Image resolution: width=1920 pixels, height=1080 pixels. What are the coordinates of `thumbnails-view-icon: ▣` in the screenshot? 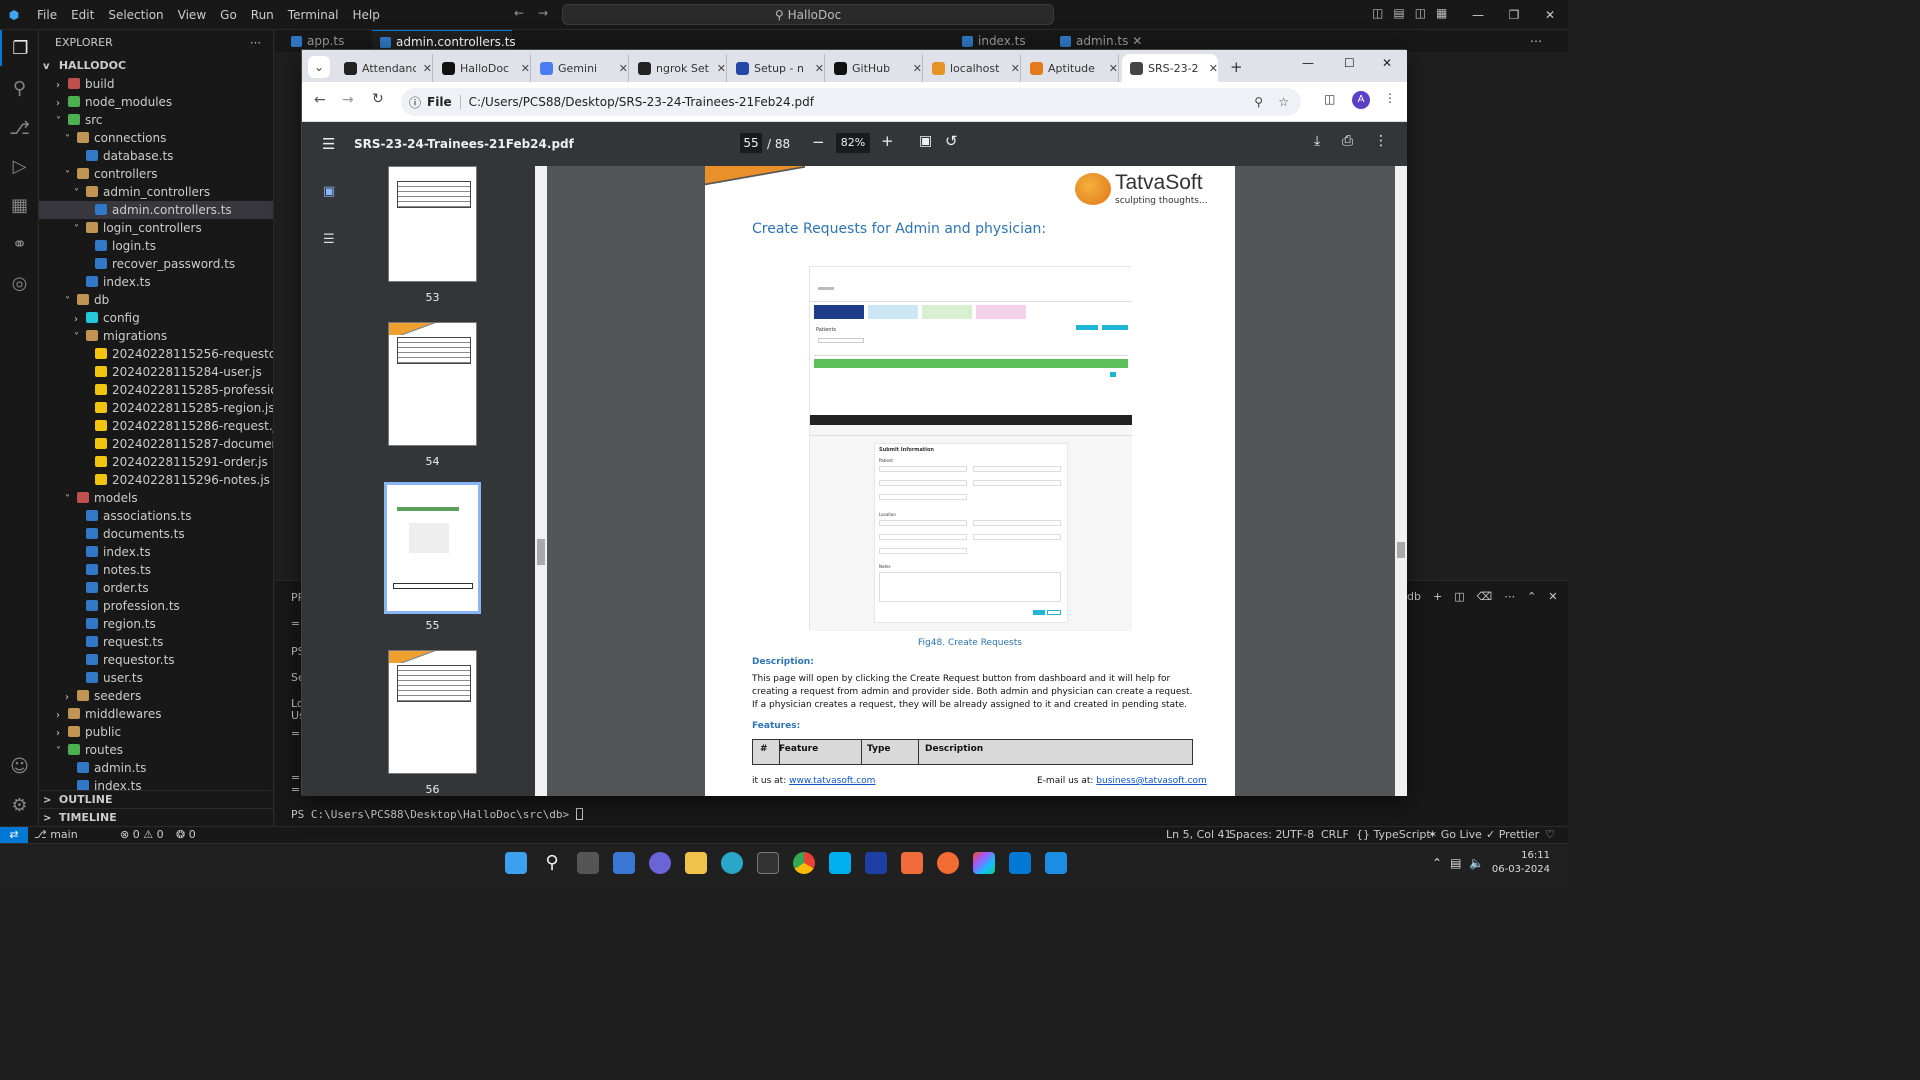 It's located at (329, 191).